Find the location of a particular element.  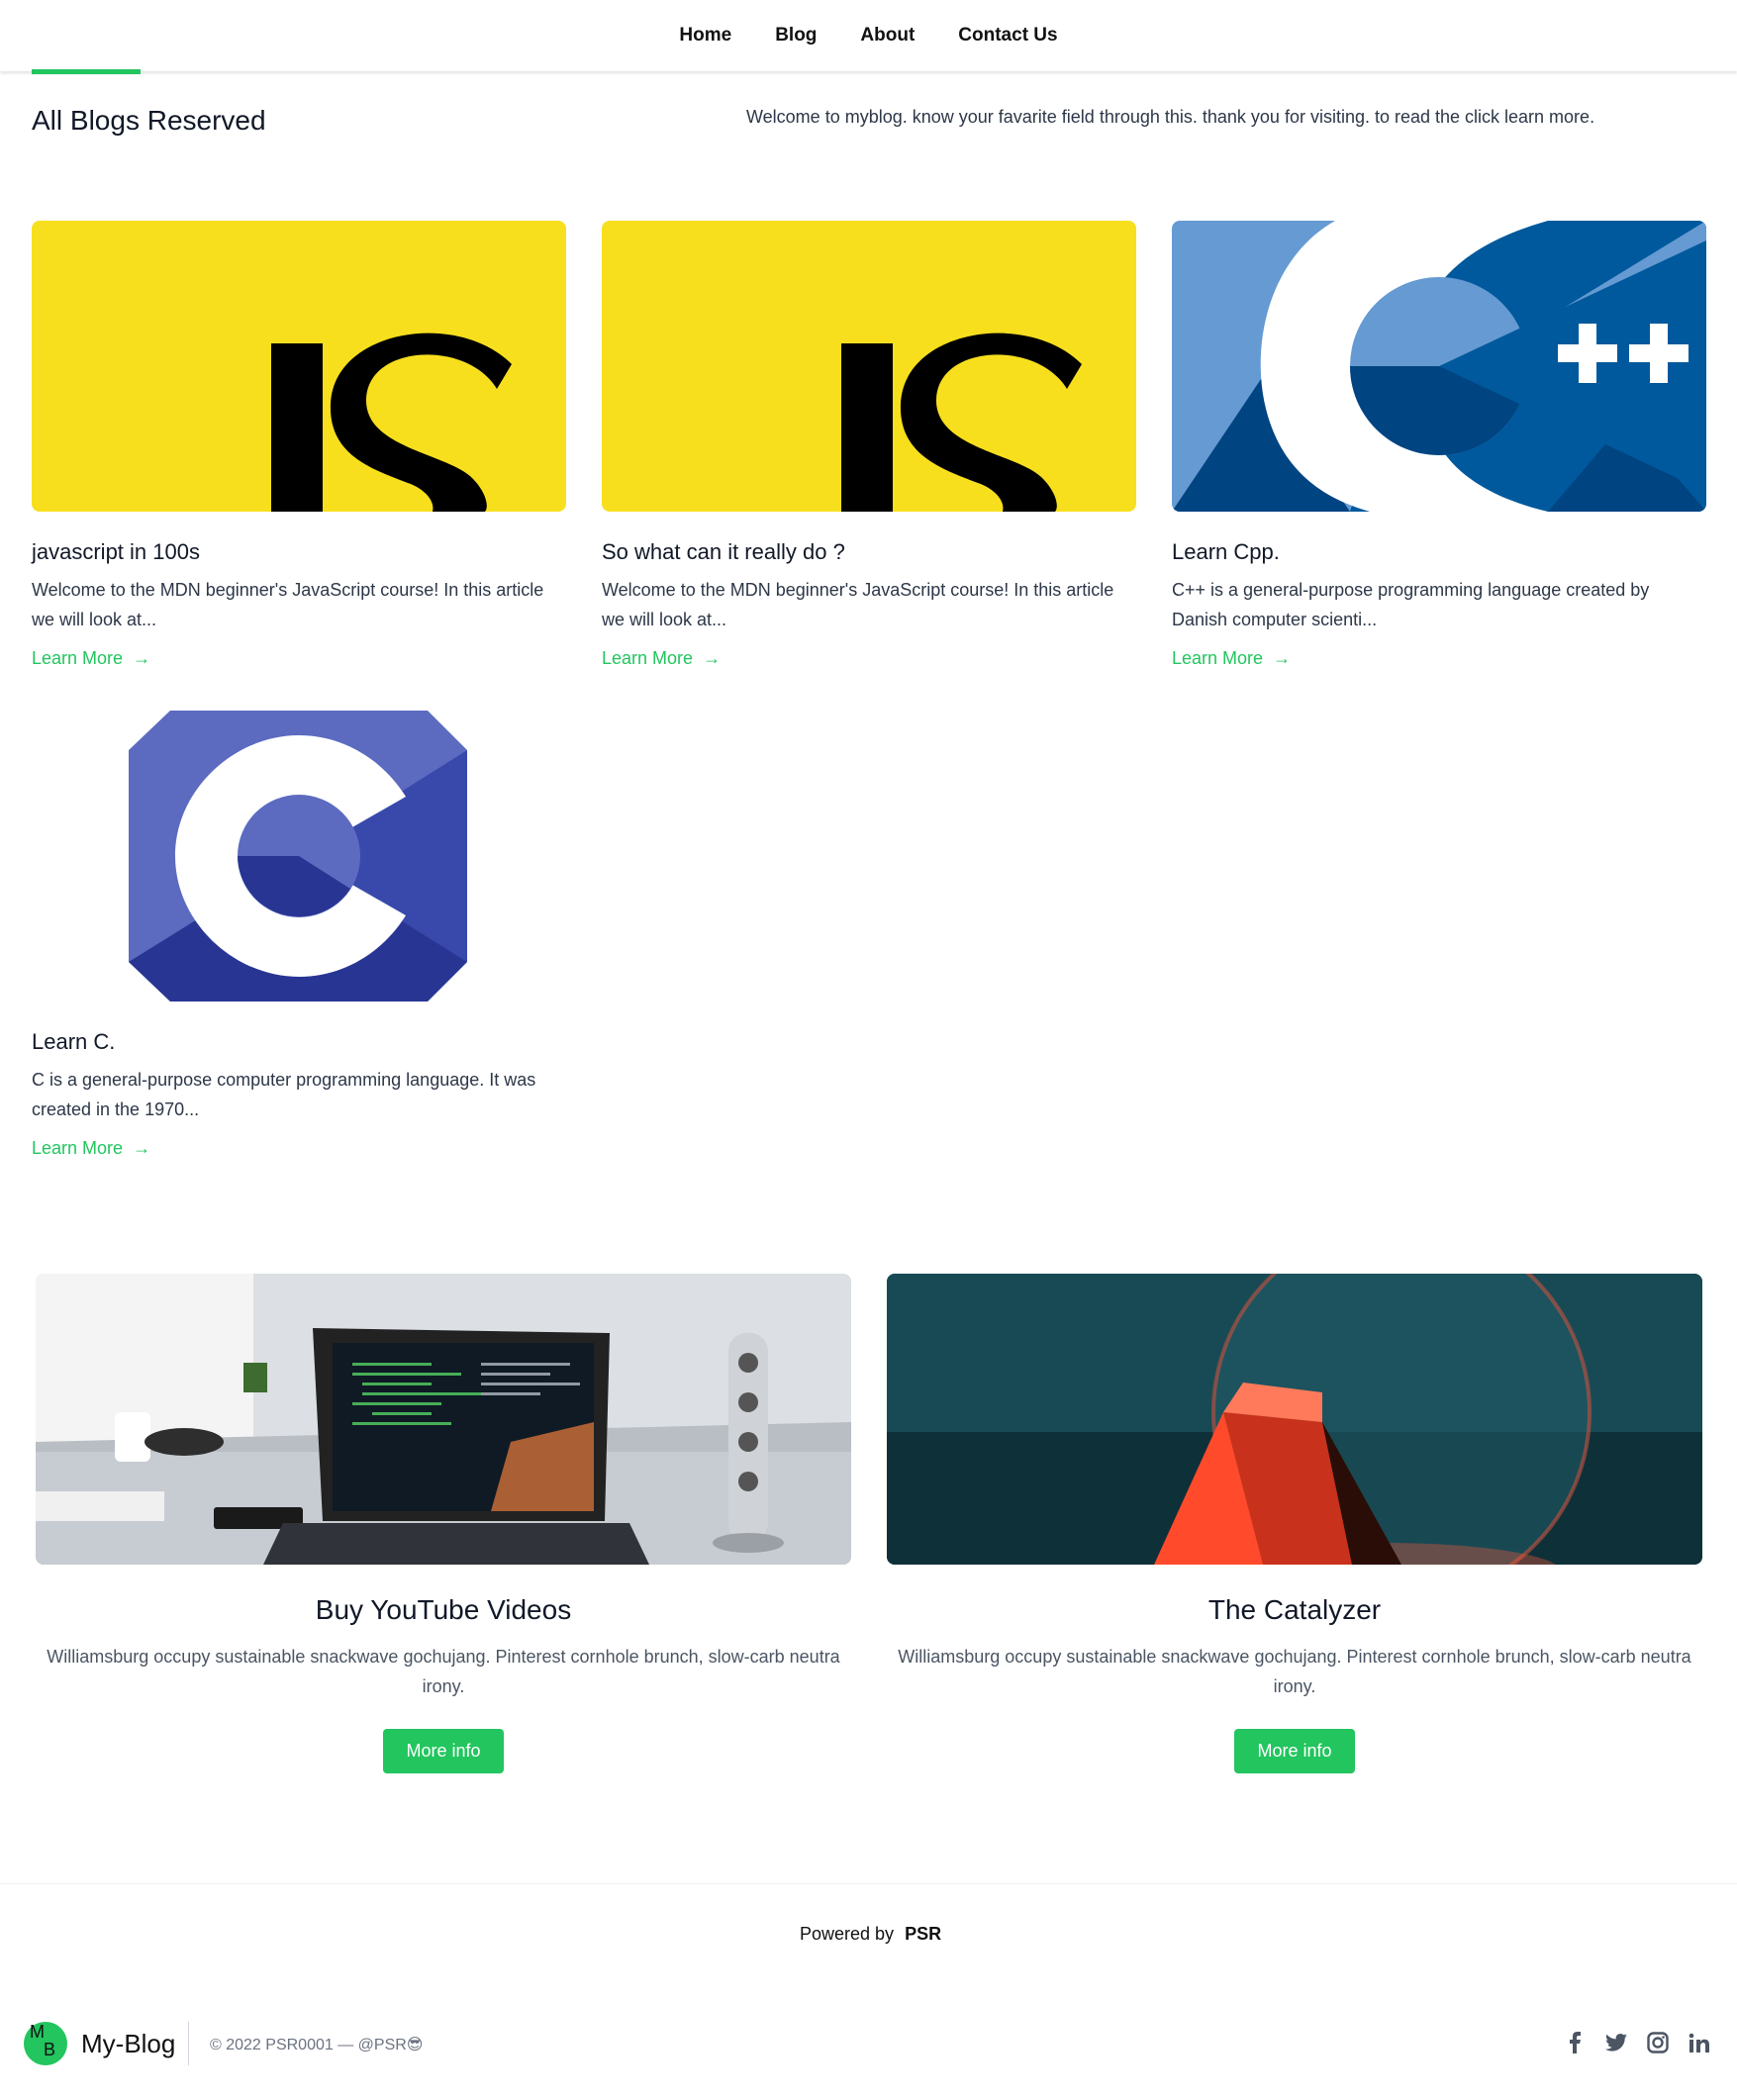

post-title: Learn C. is located at coordinates (74, 1042).